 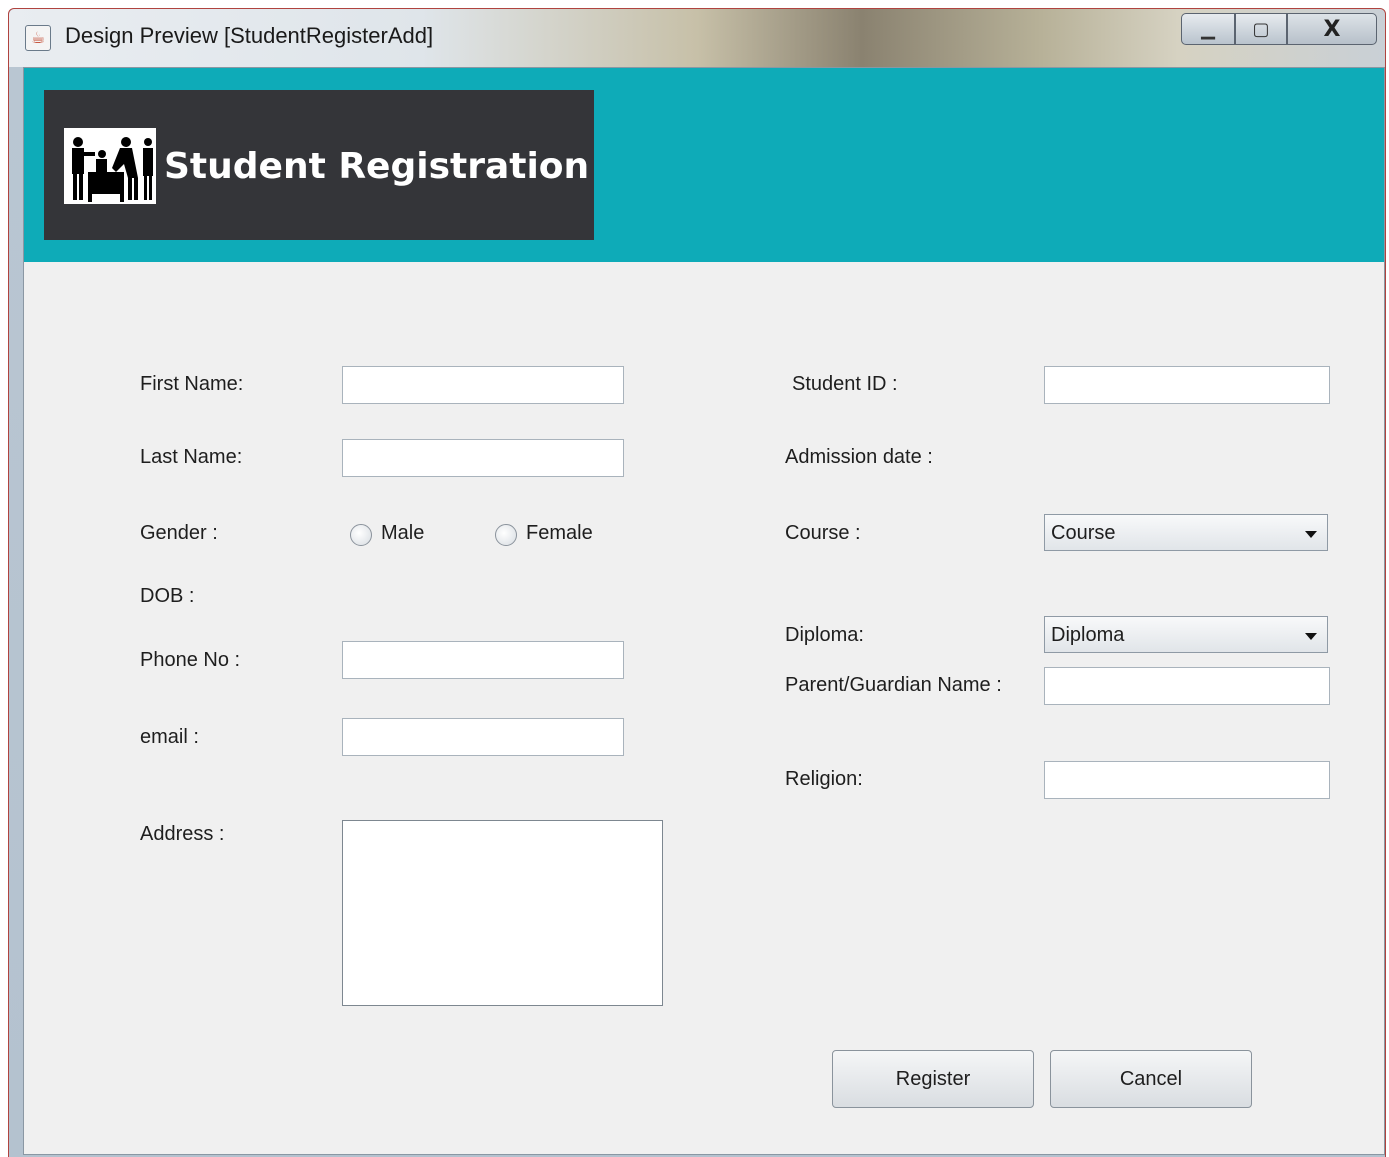 I want to click on cancel-button: Cancel, so click(x=1151, y=1079).